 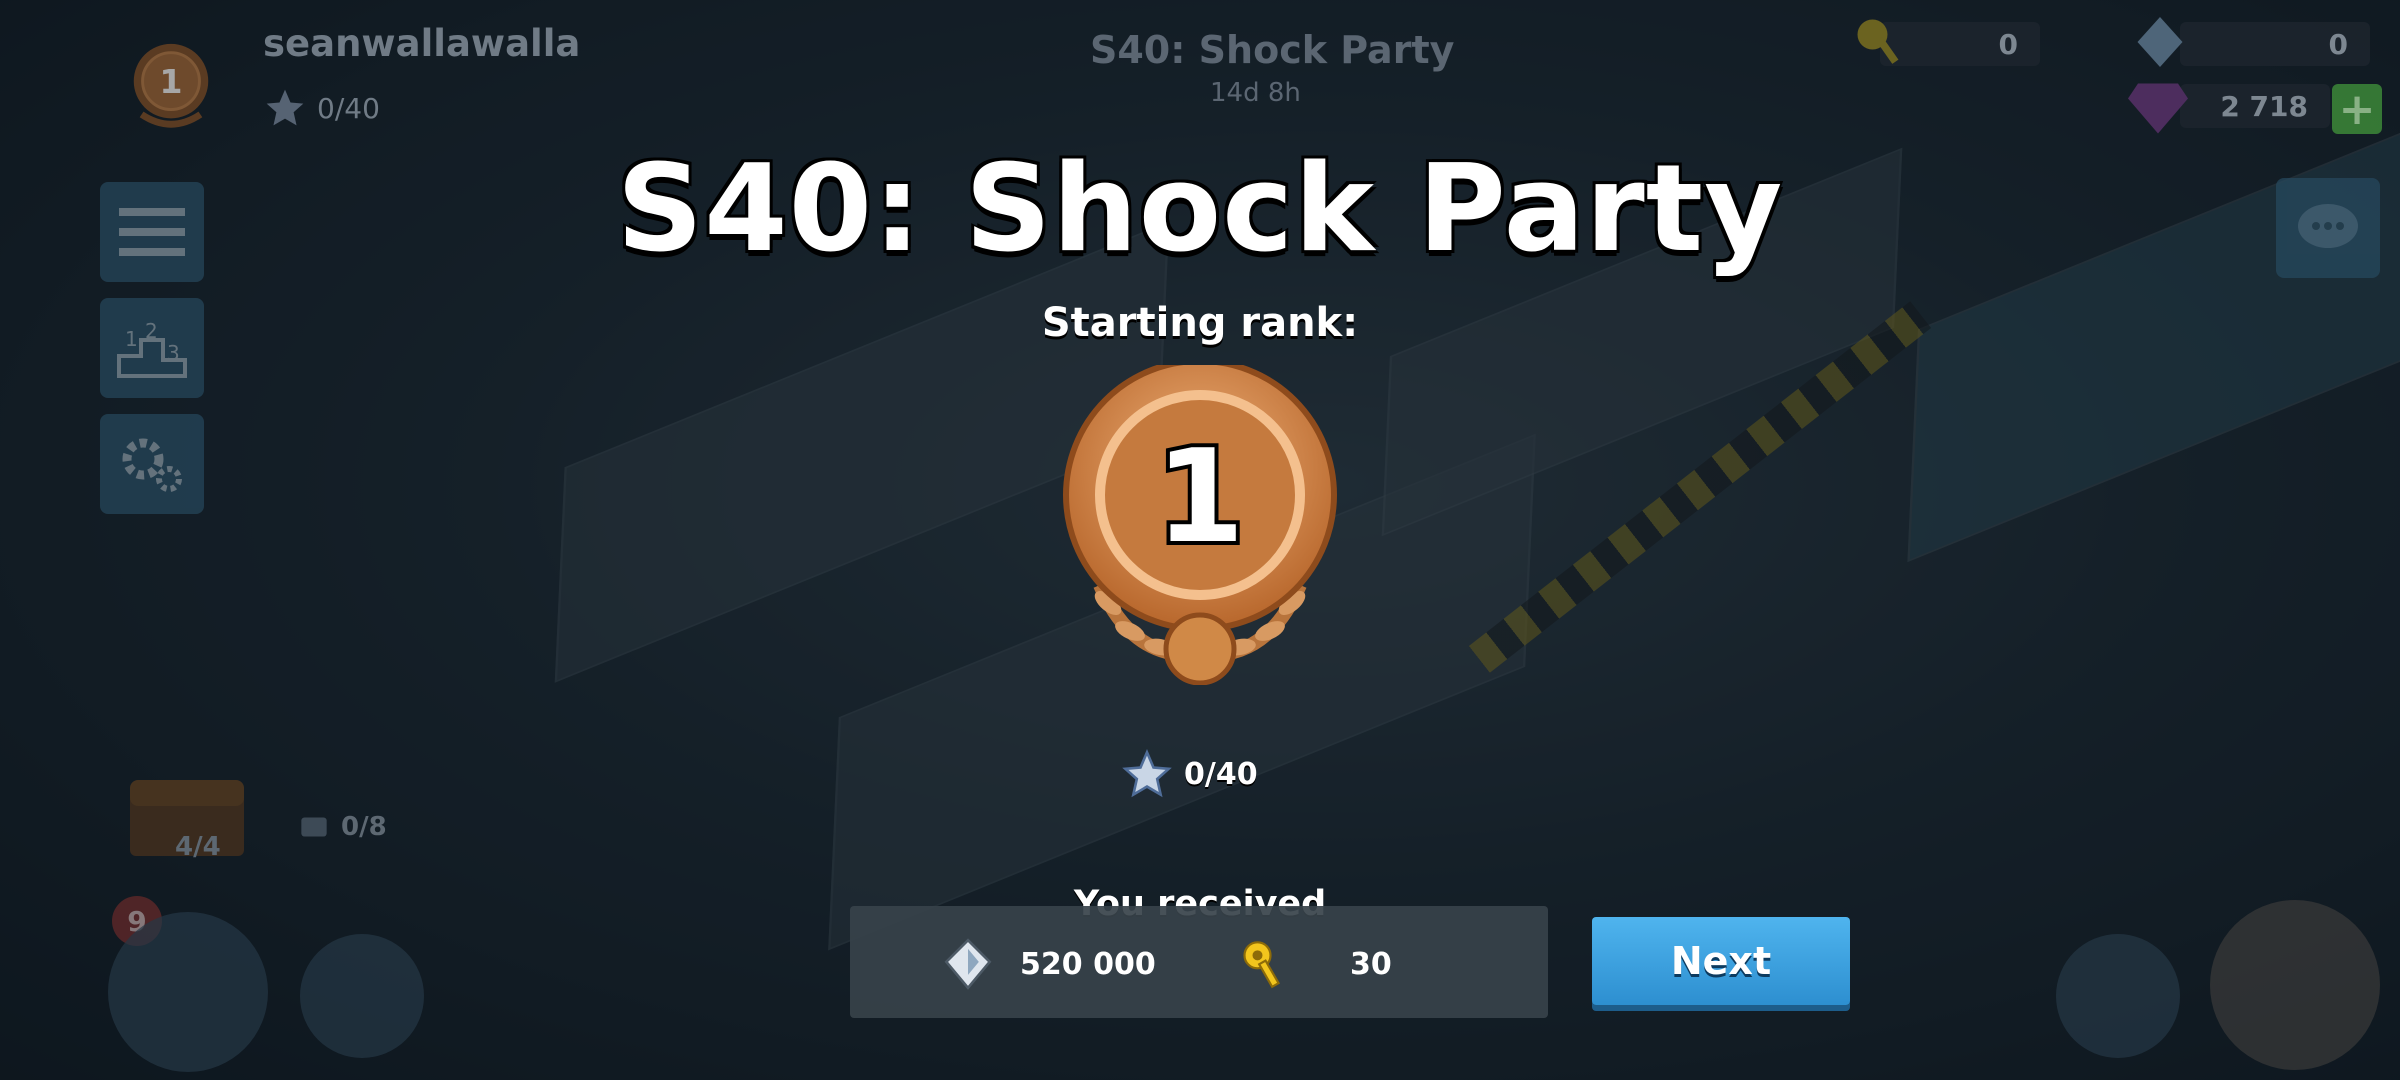 I want to click on player-stars: 0/40, so click(x=321, y=108).